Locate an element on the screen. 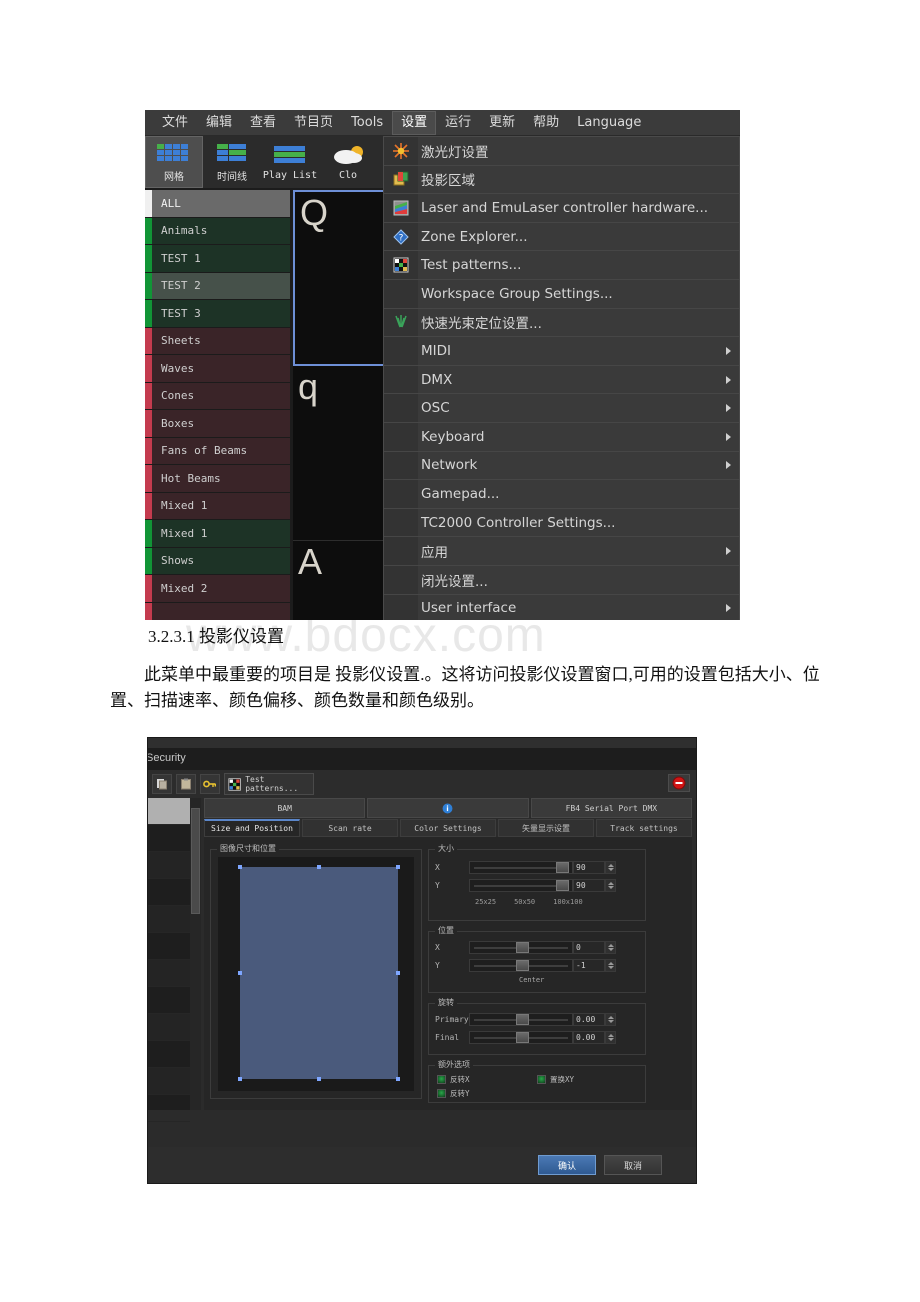 This screenshot has width=920, height=1302. toolbar-button-playlist: Play List is located at coordinates (290, 162).